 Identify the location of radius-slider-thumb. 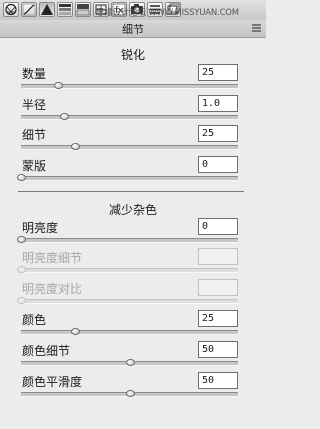
(65, 116).